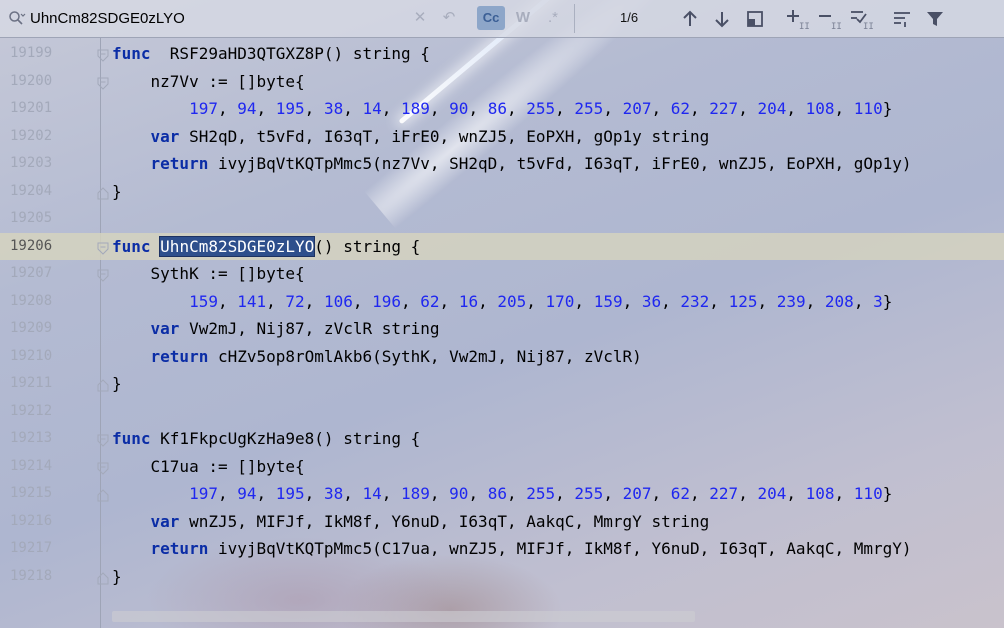 The height and width of the screenshot is (628, 1004). Describe the element at coordinates (449, 18) in the screenshot. I see `history-icon: ↶` at that location.